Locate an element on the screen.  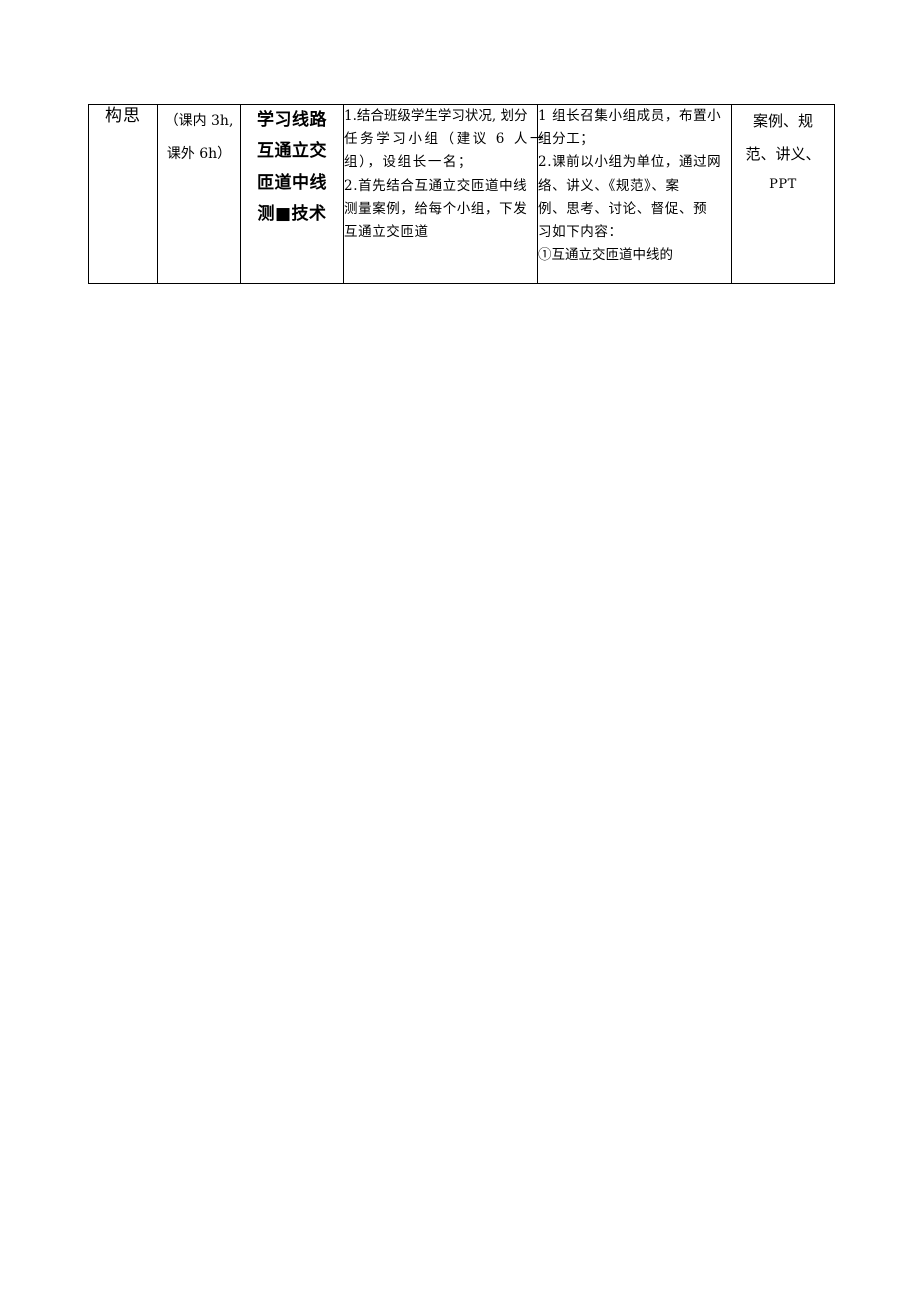
topic-line-4: 测■技术 is located at coordinates (292, 214).